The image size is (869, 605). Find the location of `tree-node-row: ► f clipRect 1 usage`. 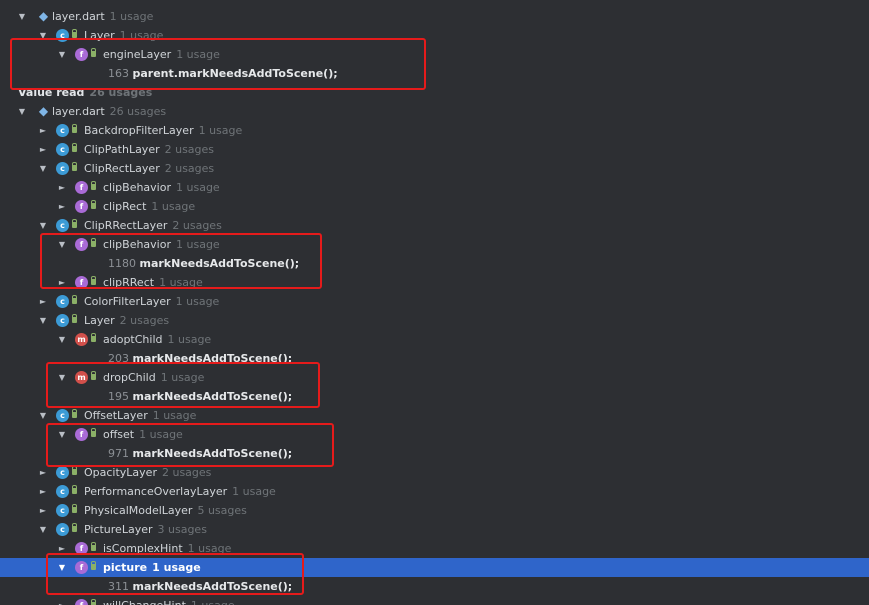

tree-node-row: ► f clipRect 1 usage is located at coordinates (434, 206).